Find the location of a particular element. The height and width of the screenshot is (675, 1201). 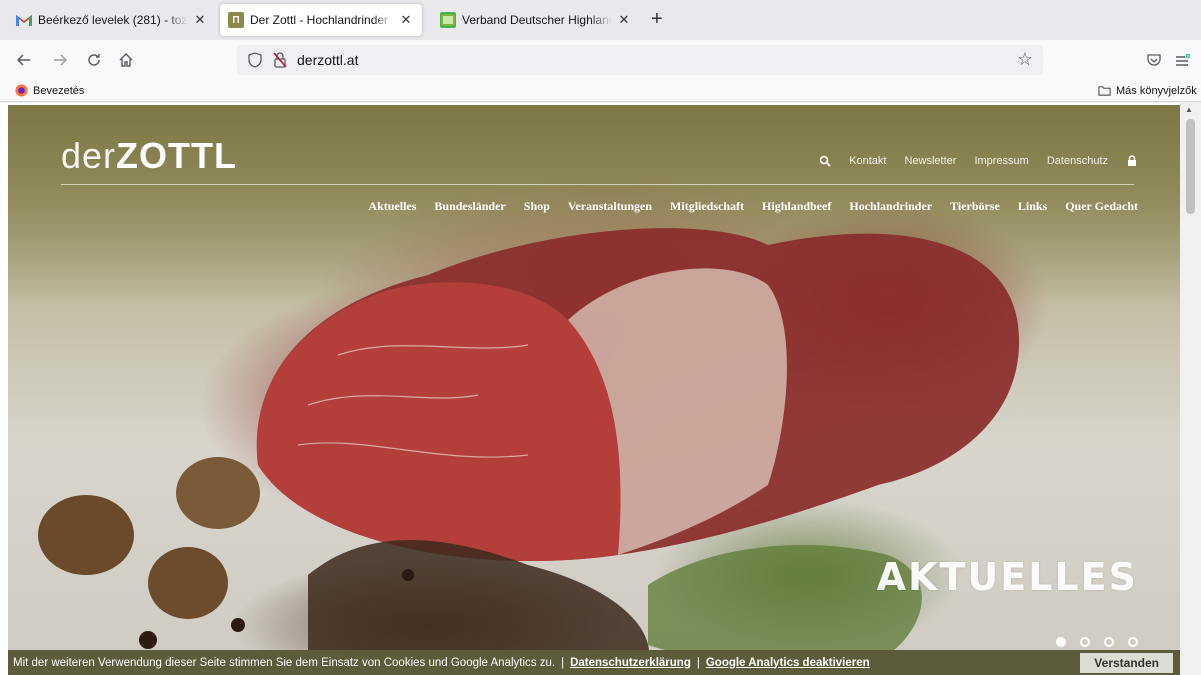

top-link-kontakt: Kontakt is located at coordinates (867, 161).